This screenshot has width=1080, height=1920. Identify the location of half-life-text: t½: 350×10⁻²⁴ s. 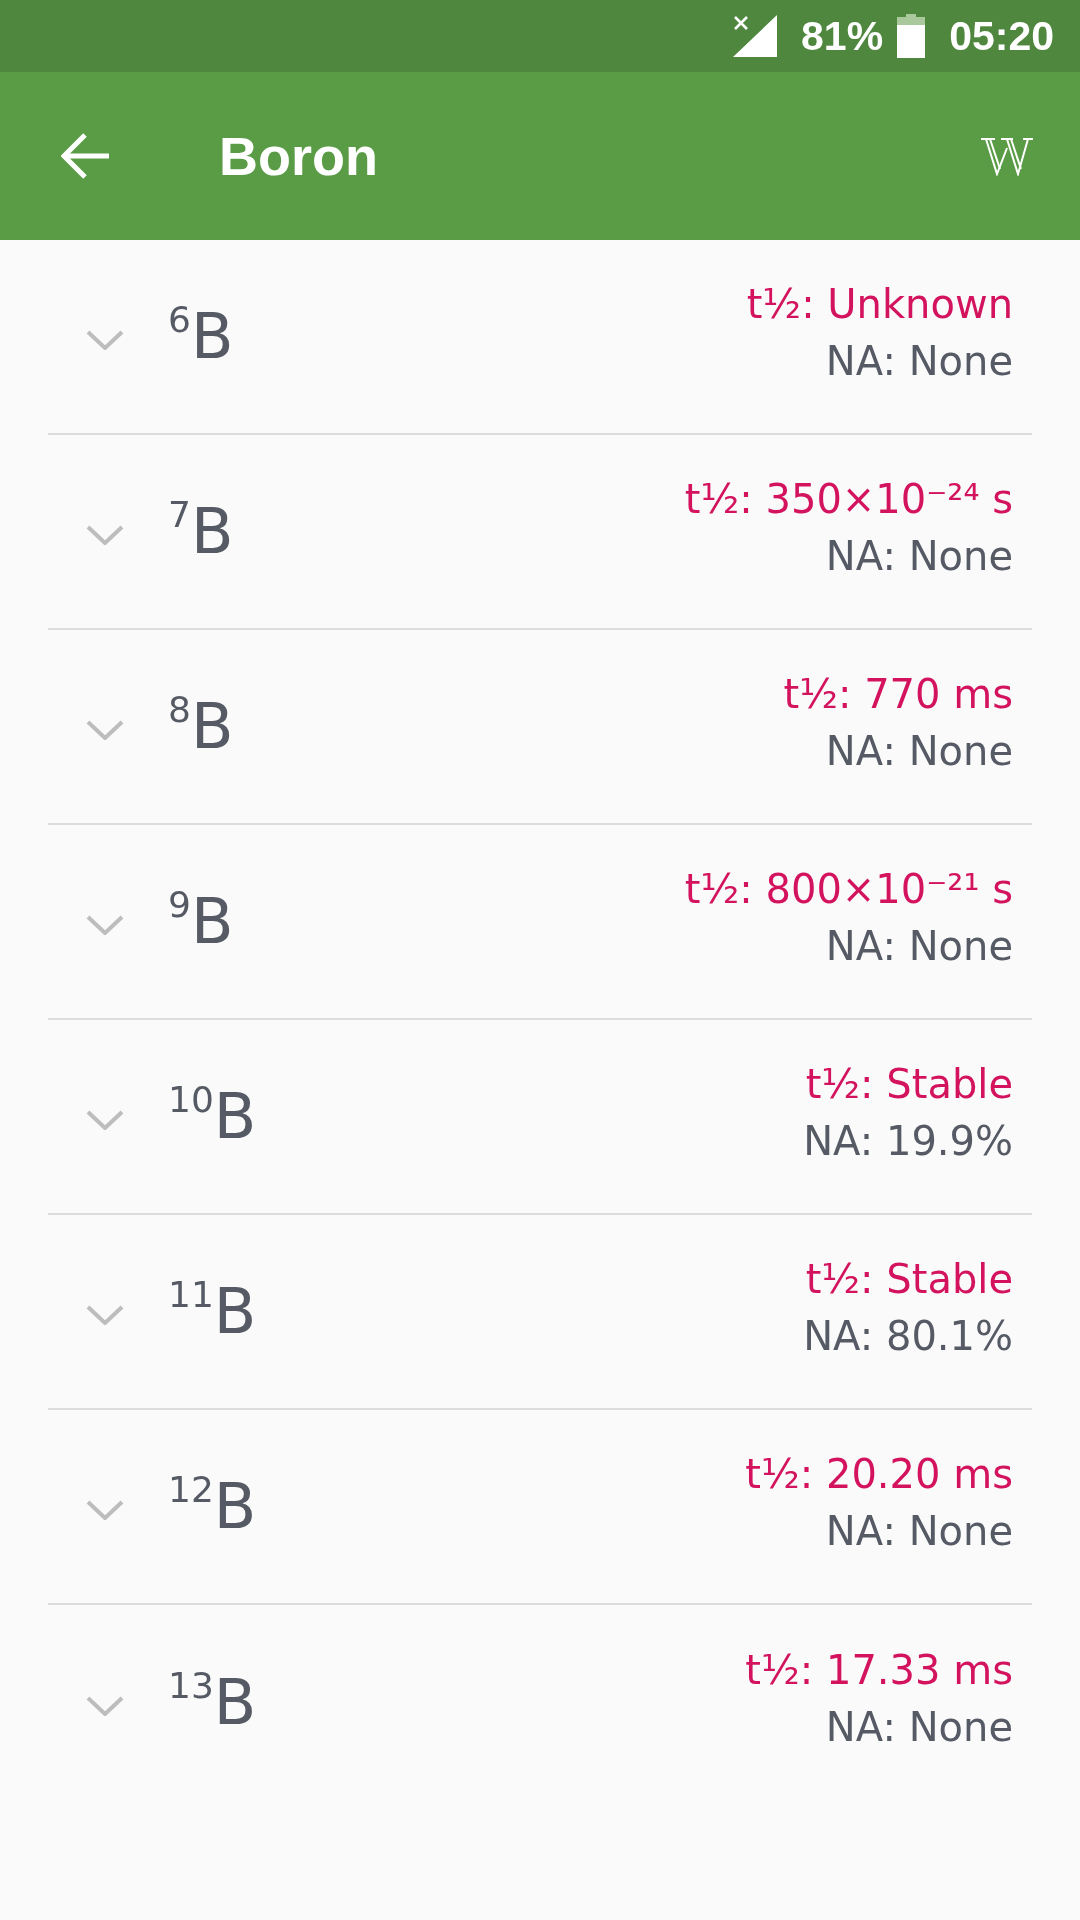
(848, 499).